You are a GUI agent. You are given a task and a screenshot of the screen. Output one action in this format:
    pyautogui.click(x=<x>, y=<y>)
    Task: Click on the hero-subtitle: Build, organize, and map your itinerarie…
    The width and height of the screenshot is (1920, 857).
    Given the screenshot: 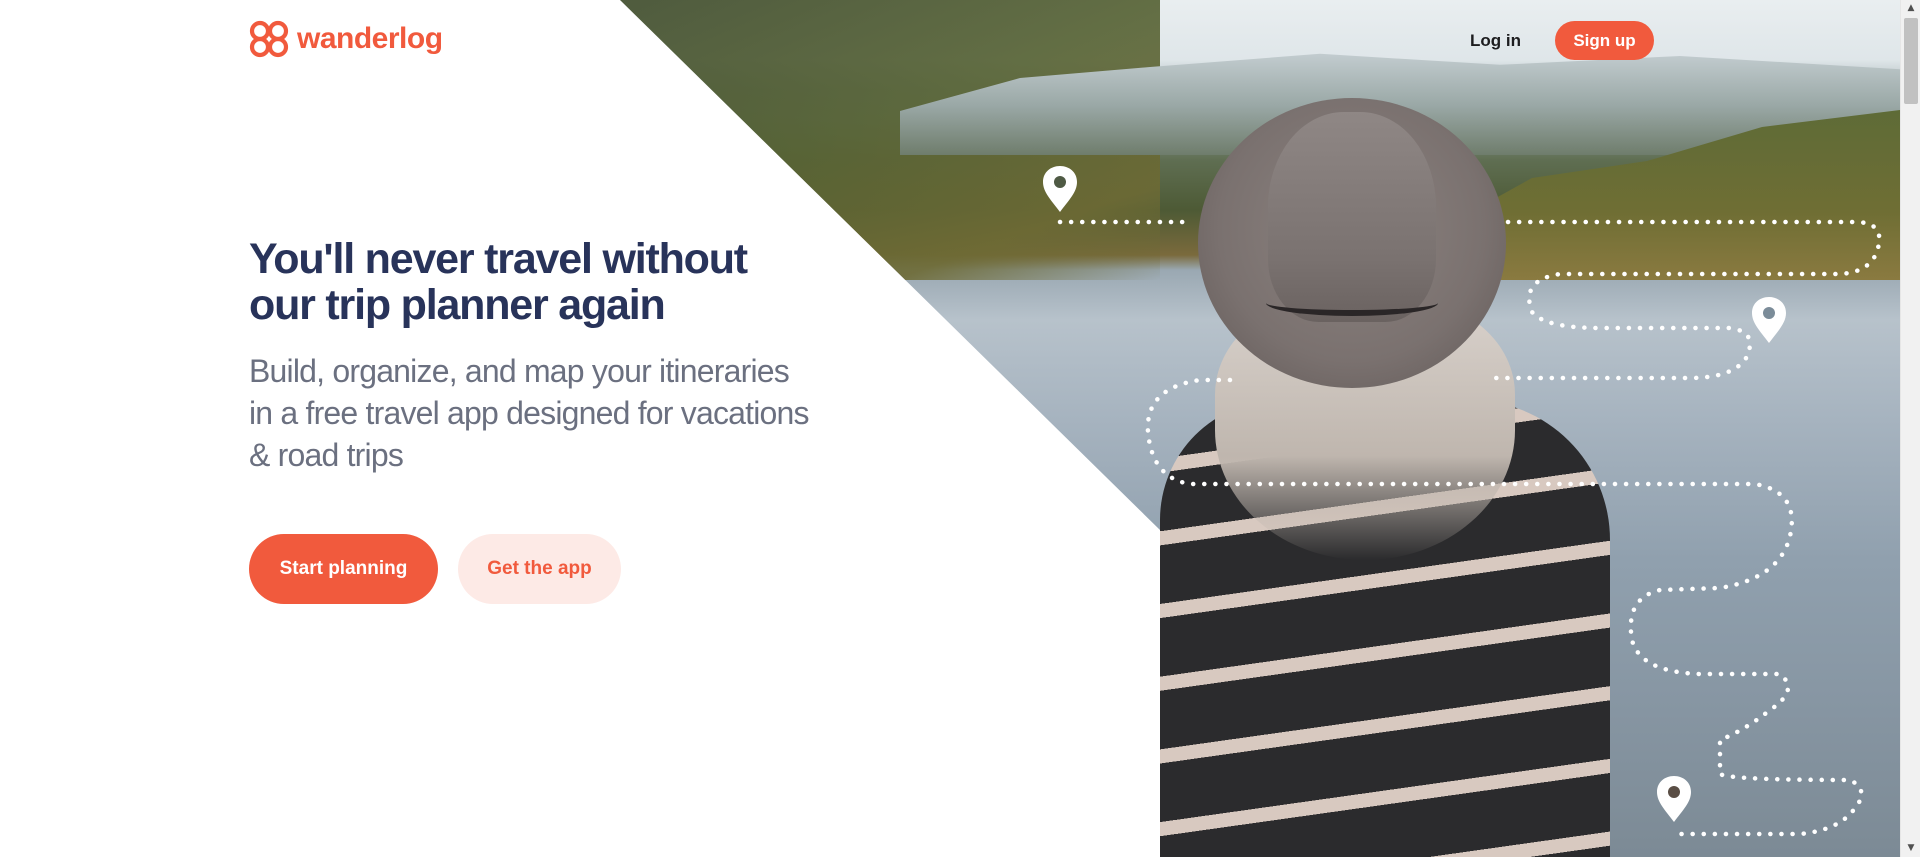 What is the action you would take?
    pyautogui.click(x=544, y=413)
    